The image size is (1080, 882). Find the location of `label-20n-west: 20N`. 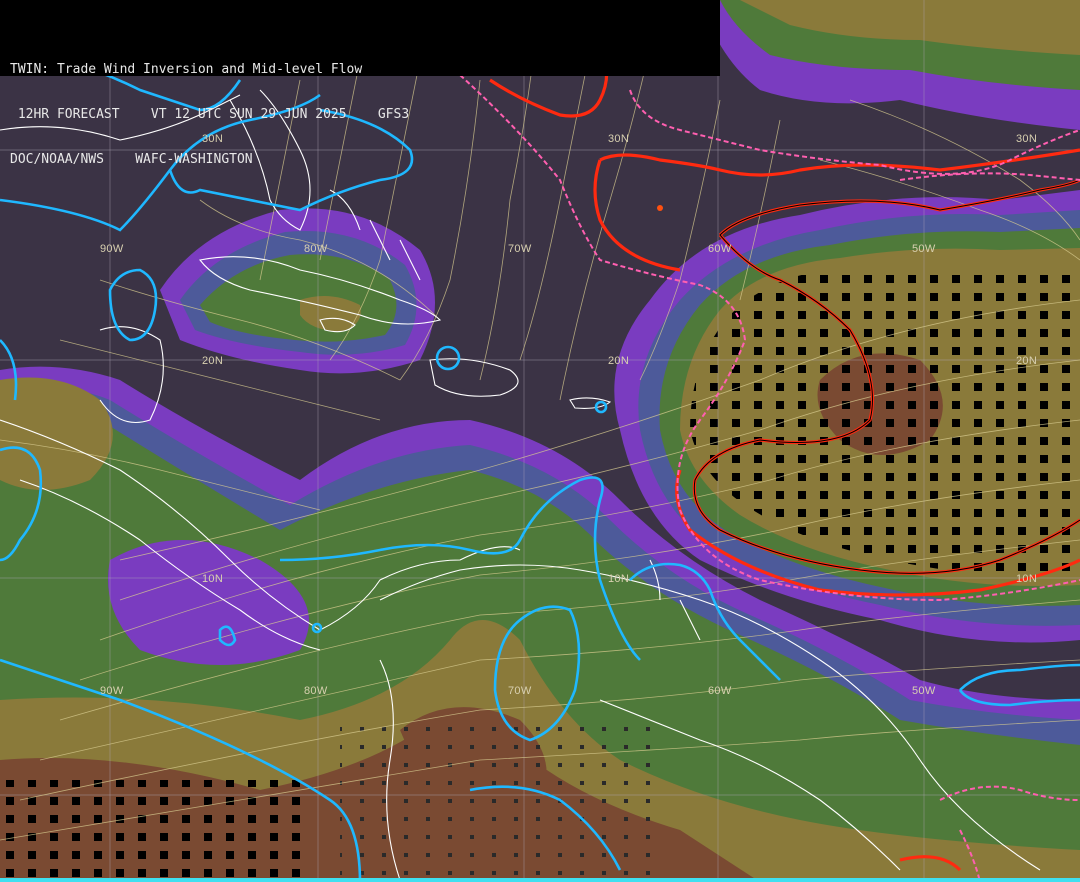

label-20n-west: 20N is located at coordinates (212, 361).